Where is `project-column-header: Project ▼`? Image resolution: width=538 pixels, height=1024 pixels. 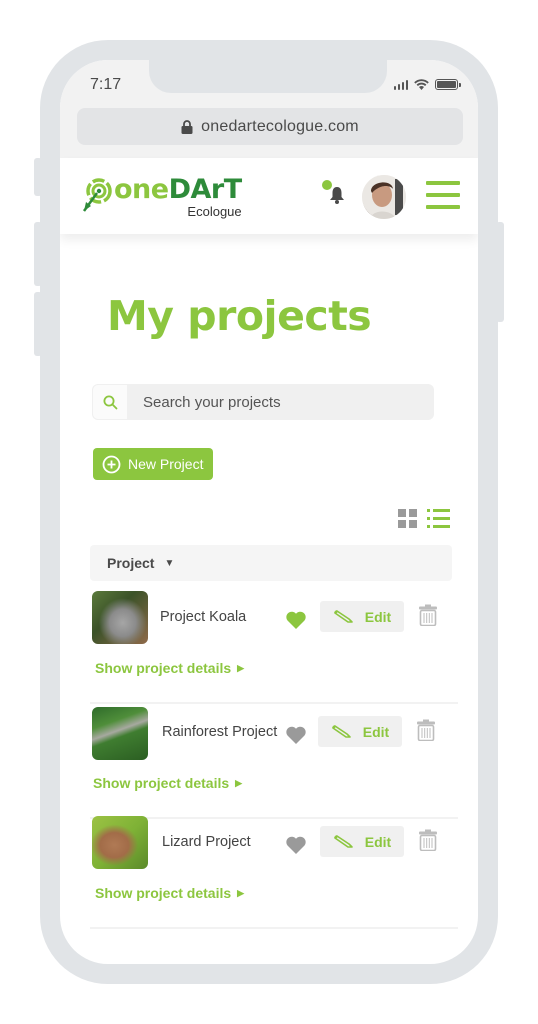 project-column-header: Project ▼ is located at coordinates (271, 563).